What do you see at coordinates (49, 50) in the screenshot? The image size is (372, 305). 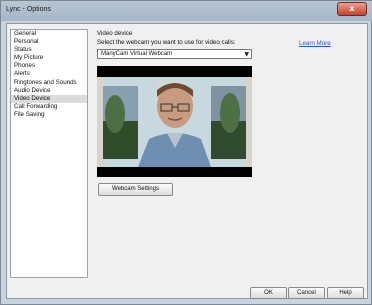 I see `nav-item-status: Status` at bounding box center [49, 50].